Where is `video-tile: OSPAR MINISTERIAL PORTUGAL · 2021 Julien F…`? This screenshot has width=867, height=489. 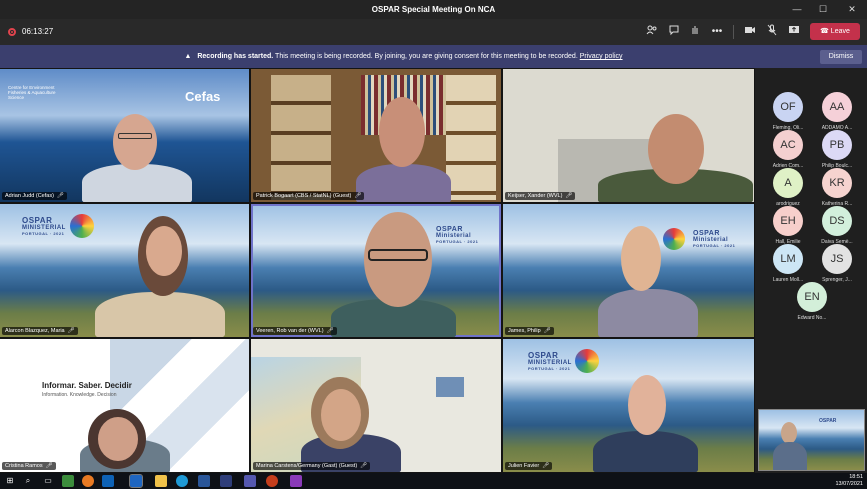 video-tile: OSPAR MINISTERIAL PORTUGAL · 2021 Julien F… is located at coordinates (628, 405).